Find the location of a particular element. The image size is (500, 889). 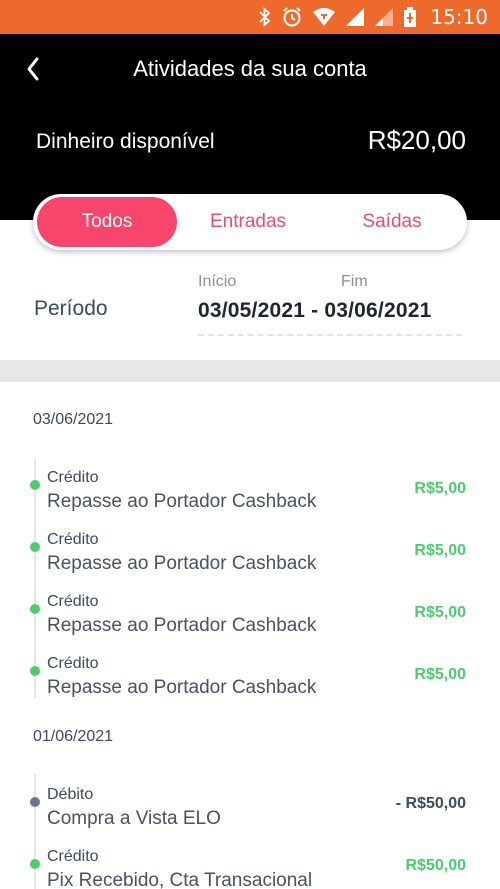

signal-weak-icon is located at coordinates (384, 17).